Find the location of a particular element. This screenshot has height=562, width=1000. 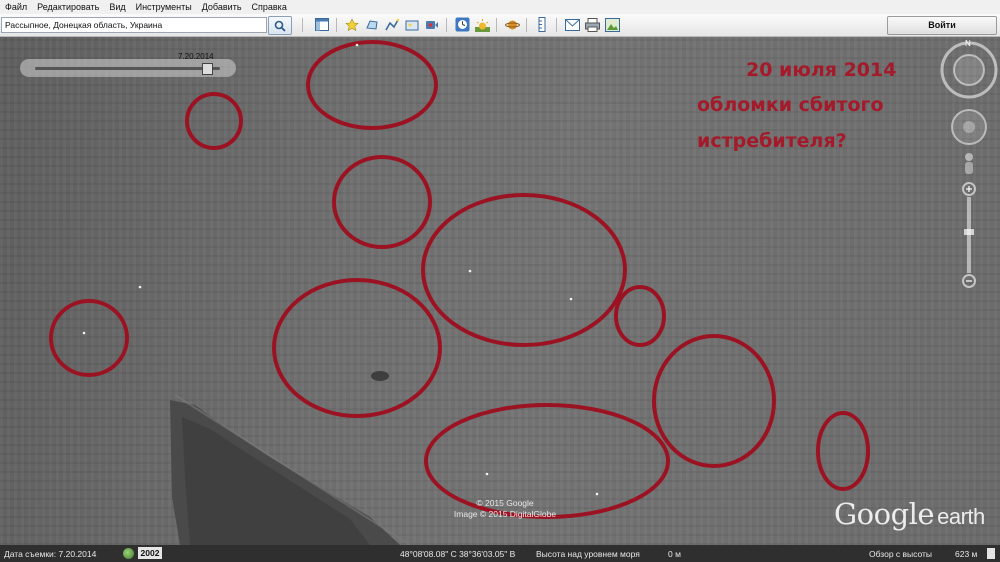

polygon-icon is located at coordinates (372, 24).